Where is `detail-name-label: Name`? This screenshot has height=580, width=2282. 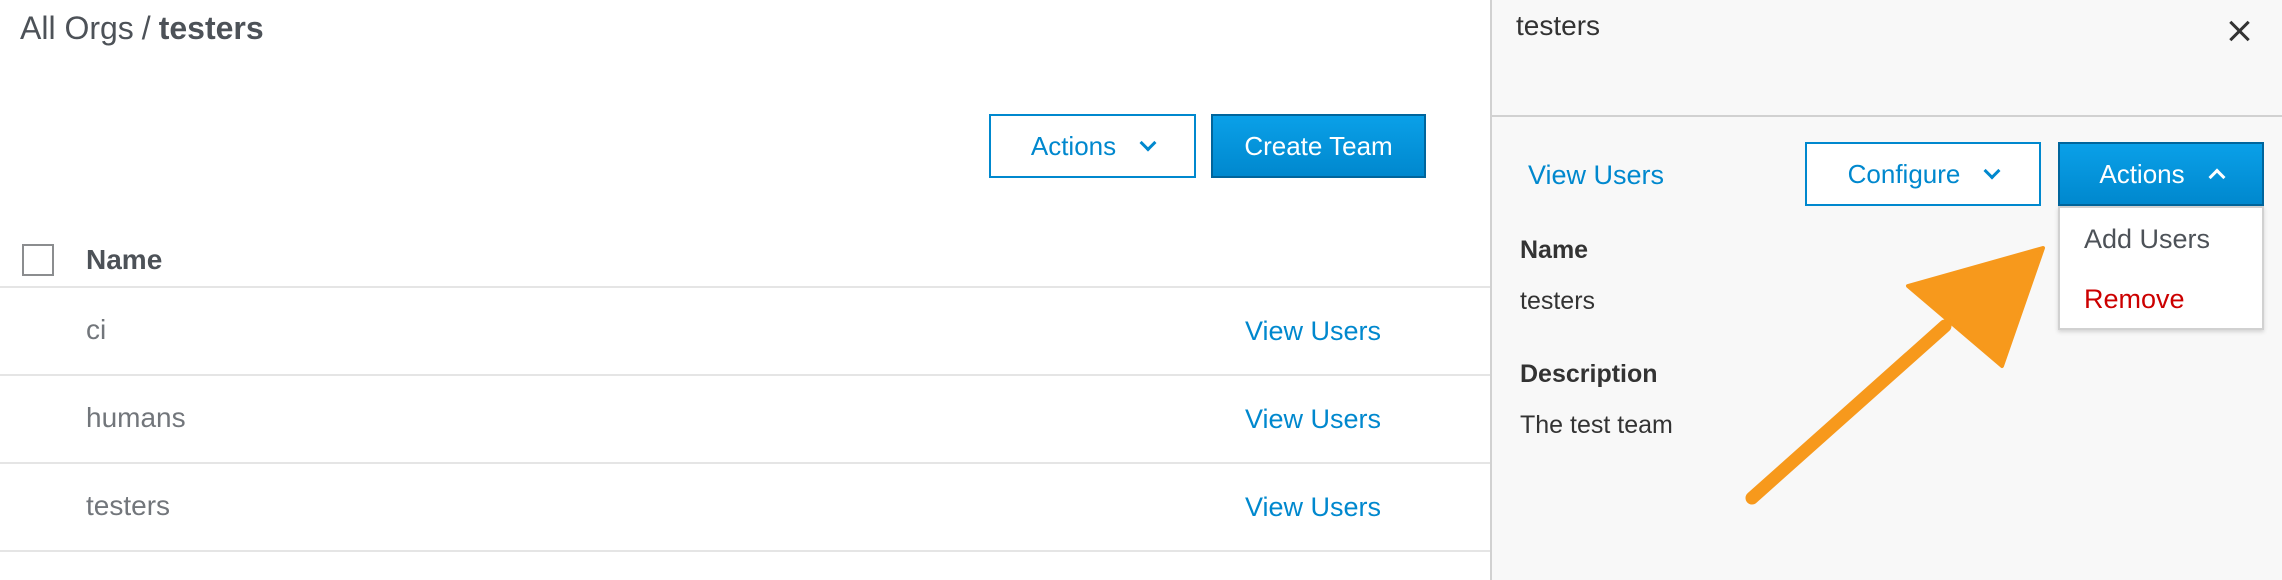 detail-name-label: Name is located at coordinates (1554, 250).